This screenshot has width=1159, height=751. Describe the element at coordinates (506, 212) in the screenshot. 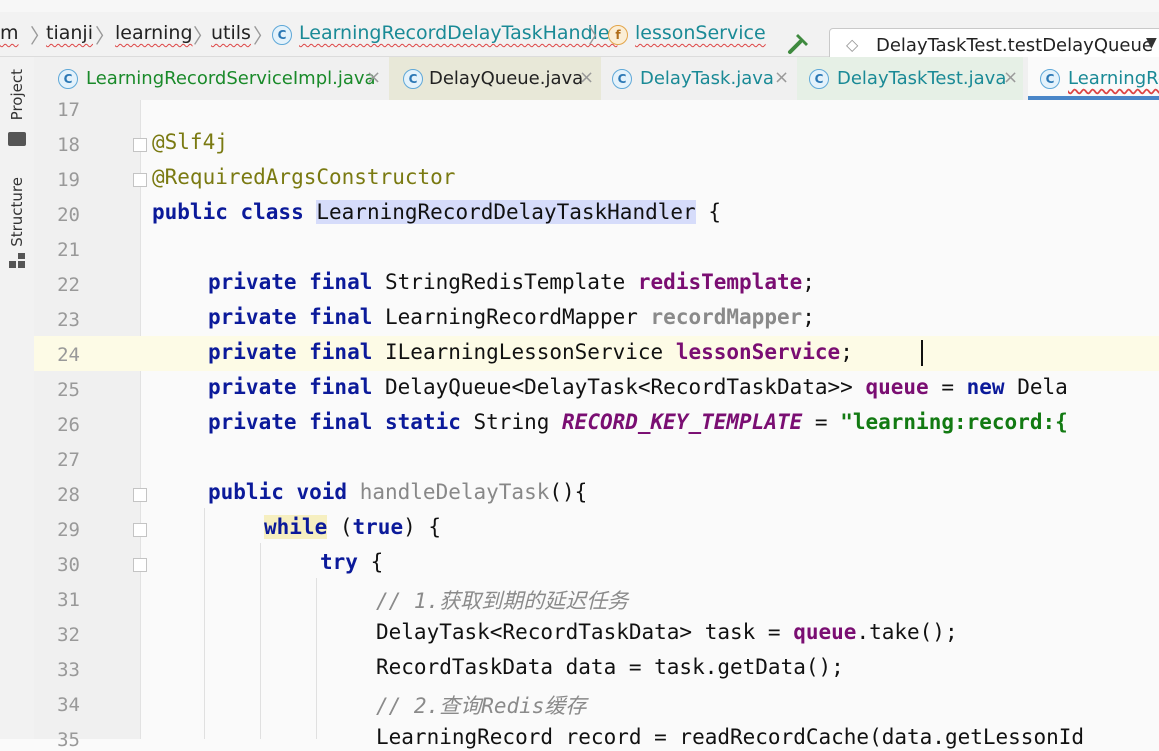

I see `class-name: LearningRecordDelayTaskHandler` at that location.